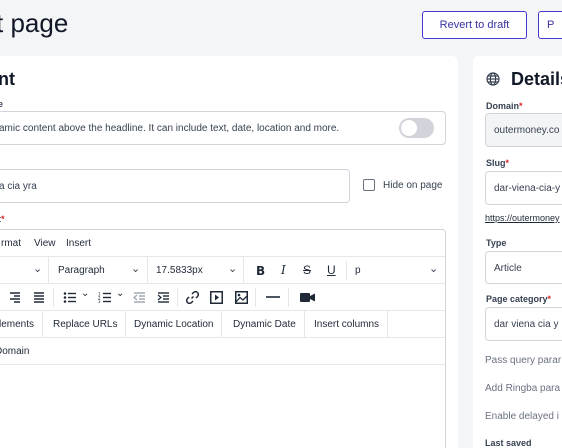 Image resolution: width=562 pixels, height=448 pixels. I want to click on media-icon, so click(216, 297).